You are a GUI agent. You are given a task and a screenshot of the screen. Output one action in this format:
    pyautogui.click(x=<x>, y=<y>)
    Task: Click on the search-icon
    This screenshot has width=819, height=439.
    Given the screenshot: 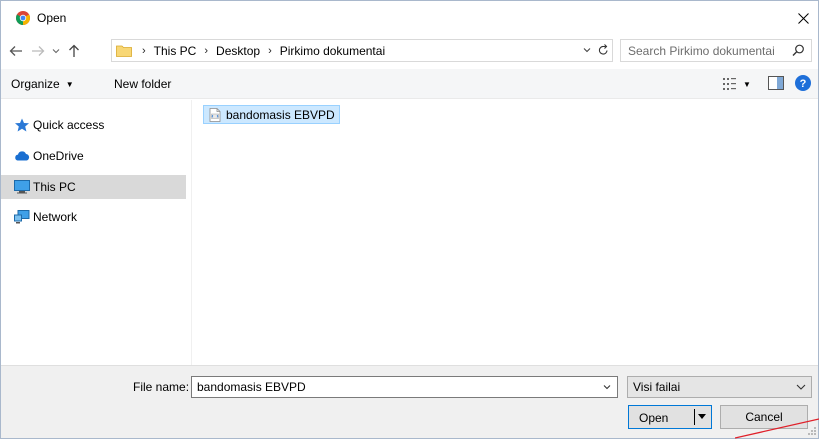 What is the action you would take?
    pyautogui.click(x=798, y=50)
    